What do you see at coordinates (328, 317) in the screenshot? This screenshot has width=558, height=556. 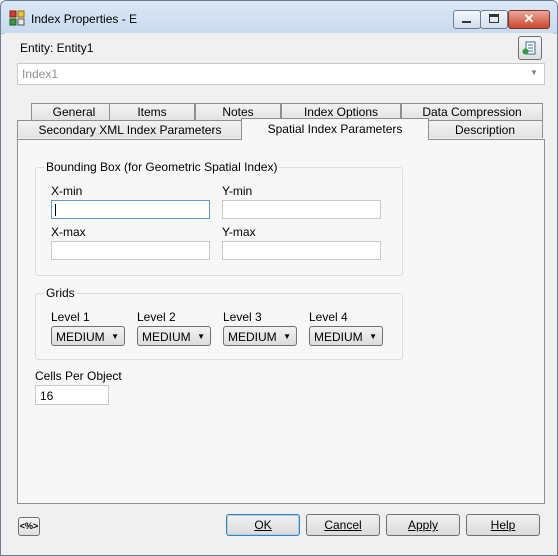 I see `level-4-label: Level 4` at bounding box center [328, 317].